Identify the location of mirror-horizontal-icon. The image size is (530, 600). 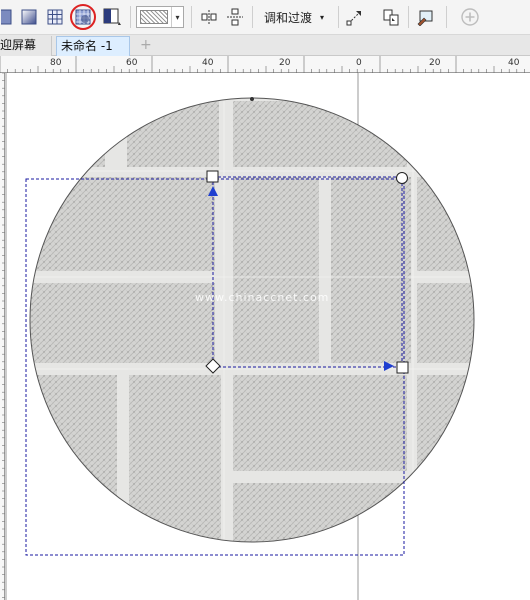
(209, 17).